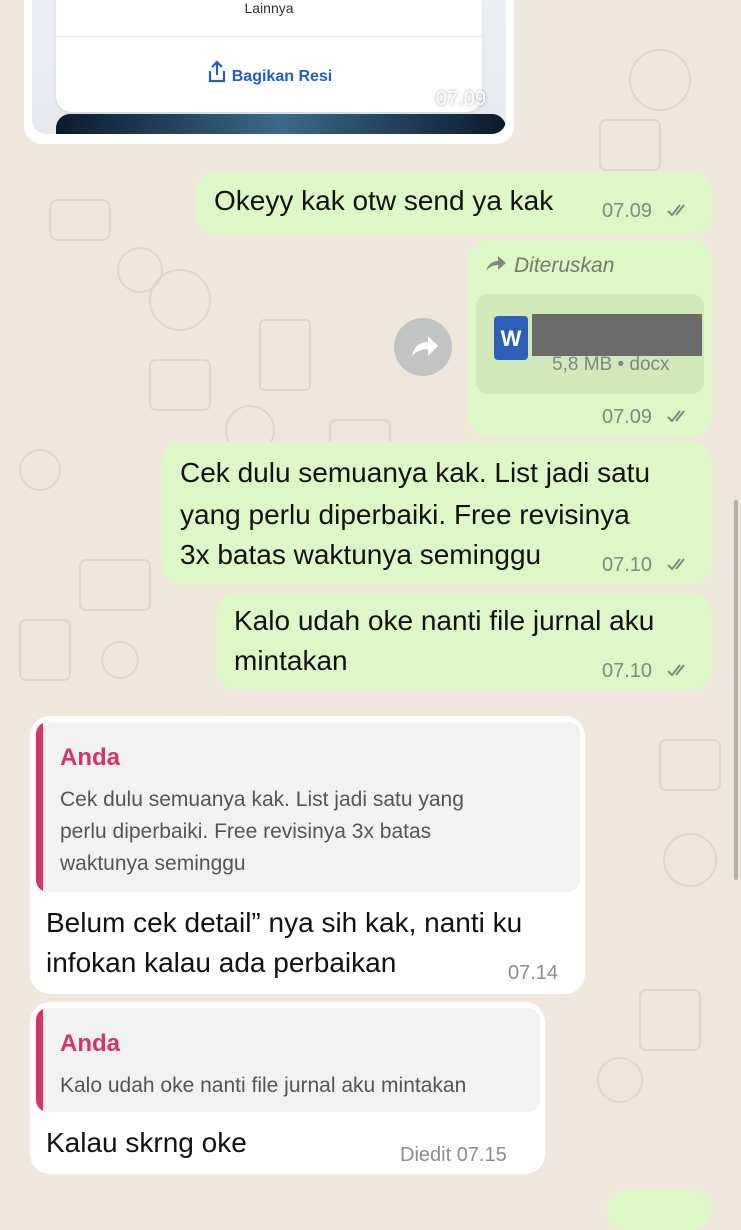 The width and height of the screenshot is (741, 1230). Describe the element at coordinates (291, 660) in the screenshot. I see `message-line: mintakan` at that location.